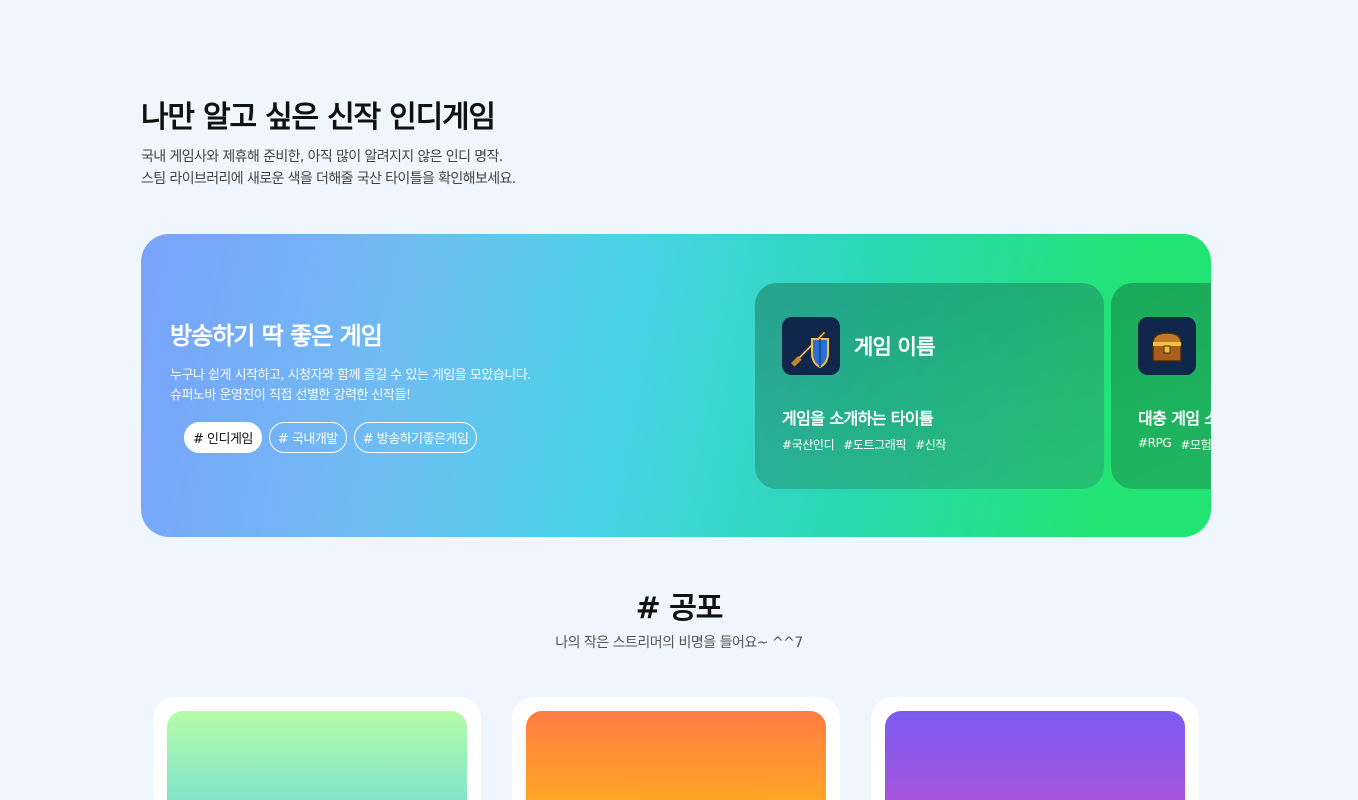  I want to click on game-tag: #국산인디, so click(808, 445).